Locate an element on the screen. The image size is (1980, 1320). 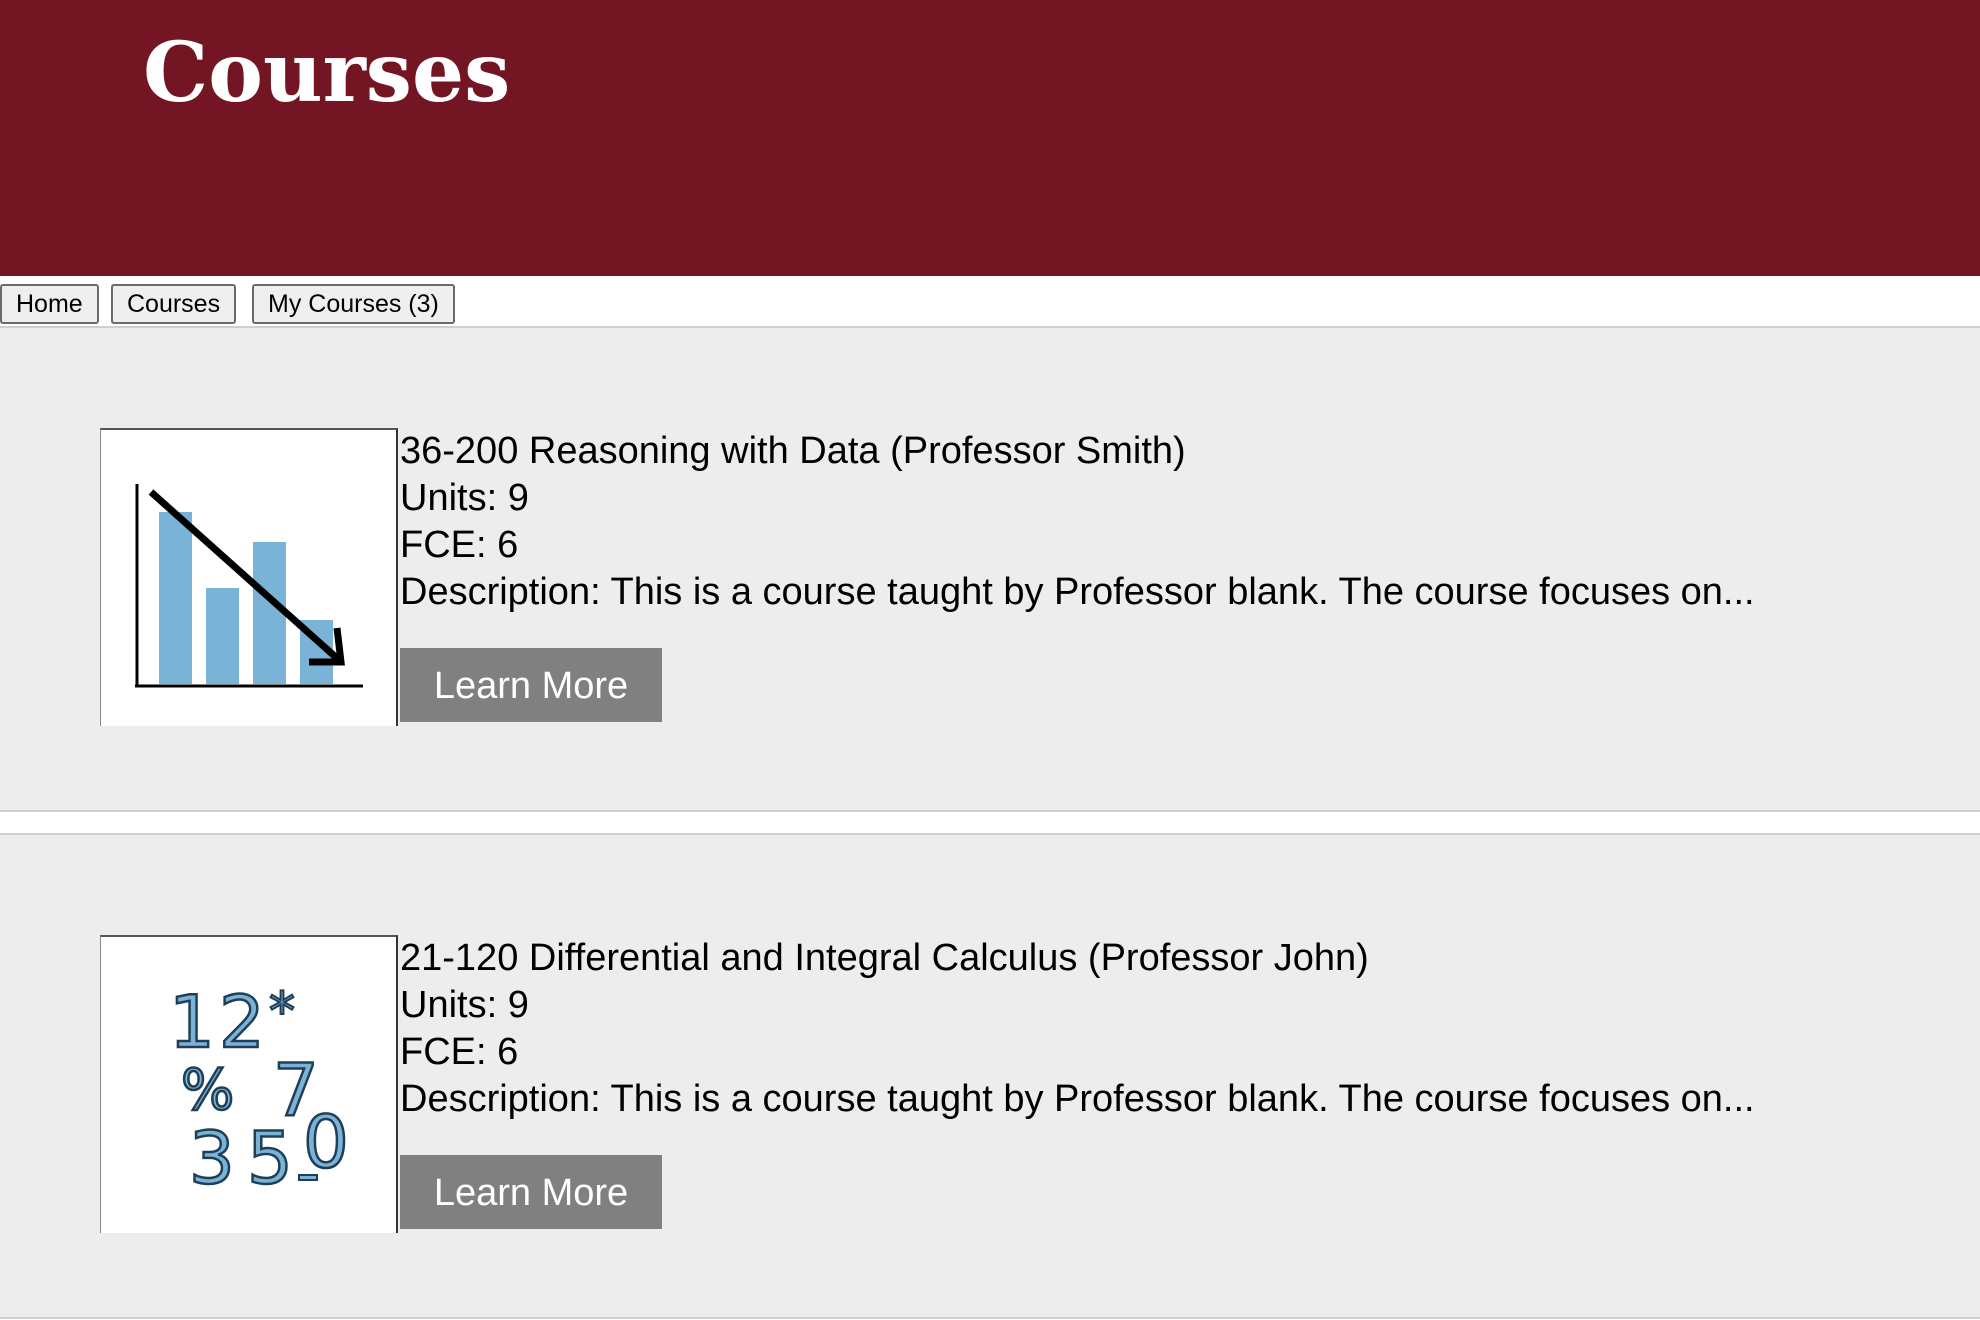
bar-chart-declining-icon is located at coordinates (249, 586).